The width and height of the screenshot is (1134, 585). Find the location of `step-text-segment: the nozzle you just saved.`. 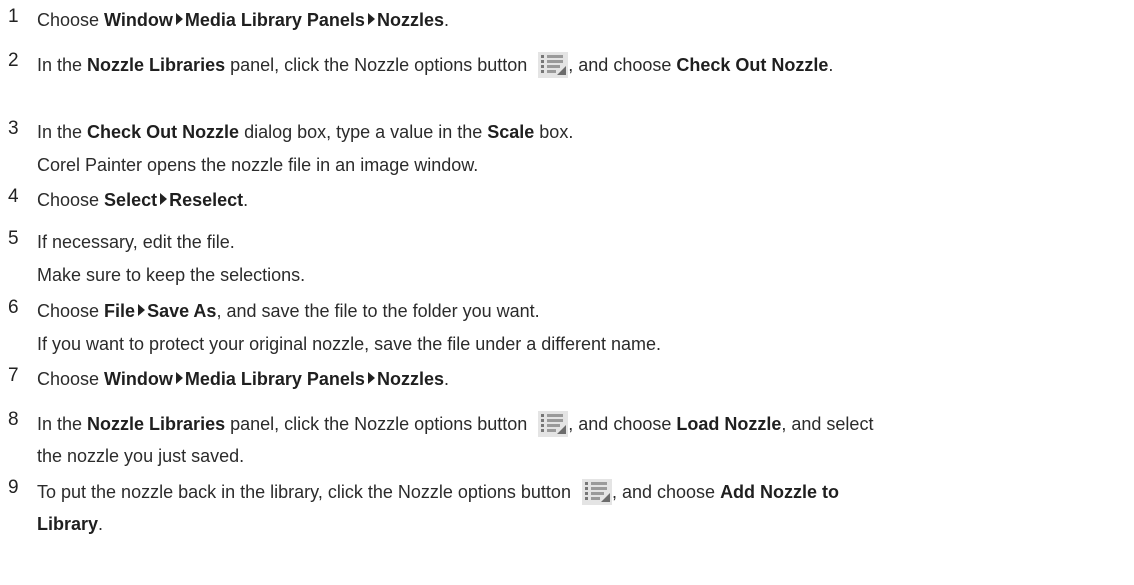

step-text-segment: the nozzle you just saved. is located at coordinates (141, 456).